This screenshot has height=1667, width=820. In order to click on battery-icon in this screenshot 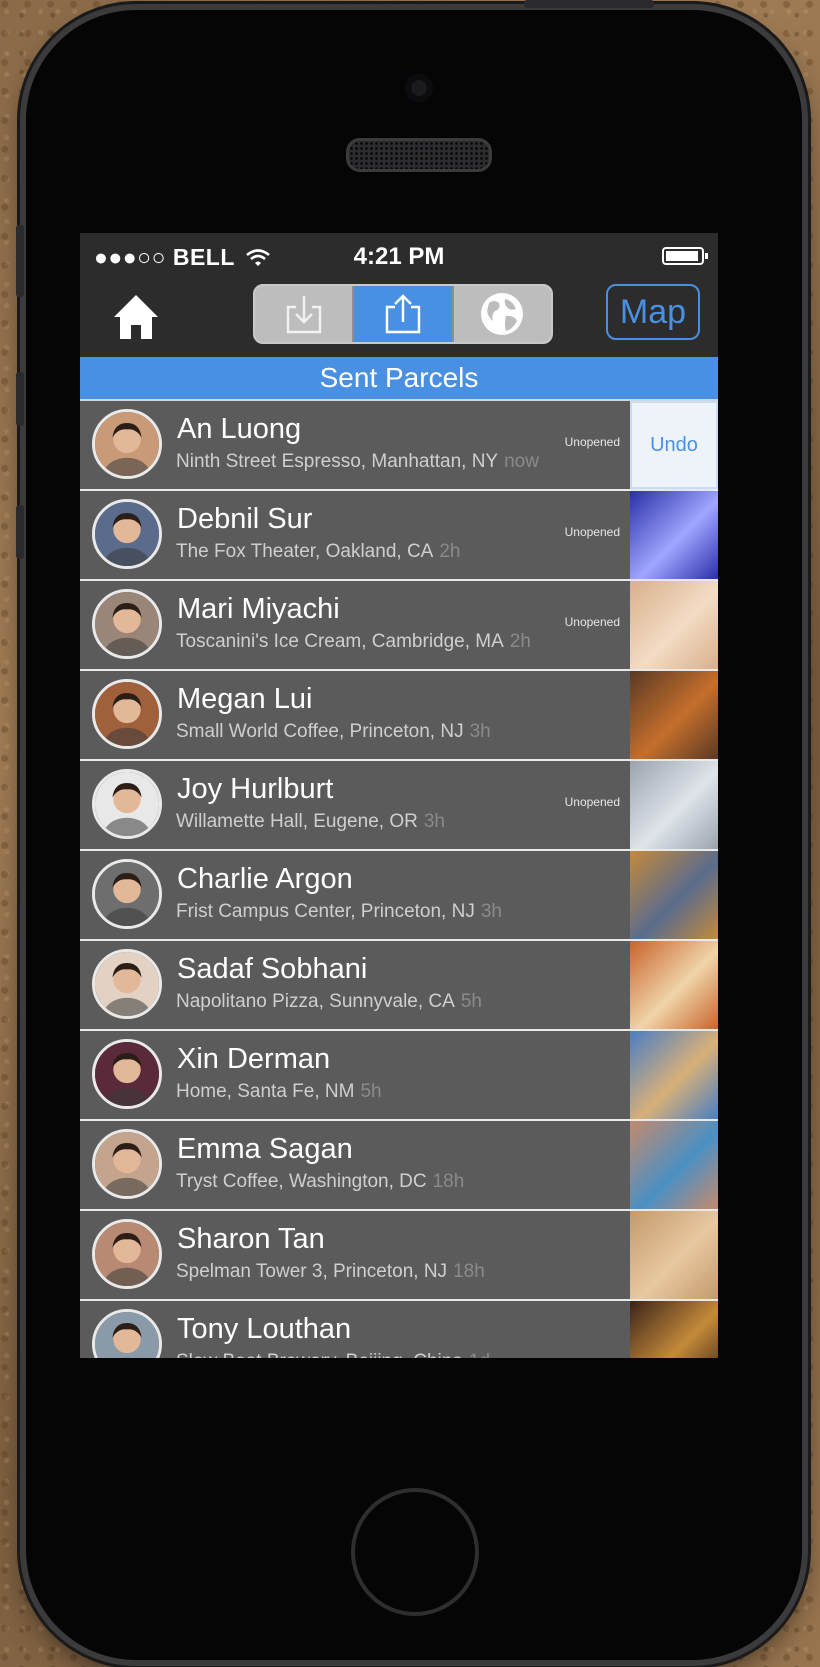, I will do `click(685, 256)`.